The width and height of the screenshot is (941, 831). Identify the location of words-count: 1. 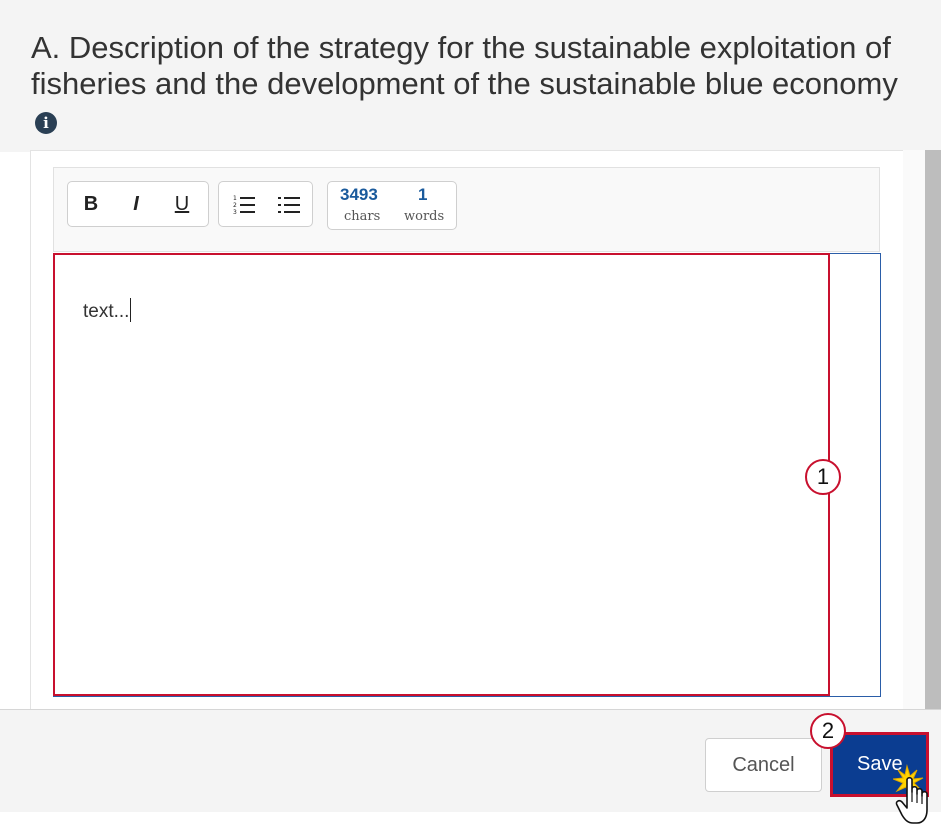
(423, 194).